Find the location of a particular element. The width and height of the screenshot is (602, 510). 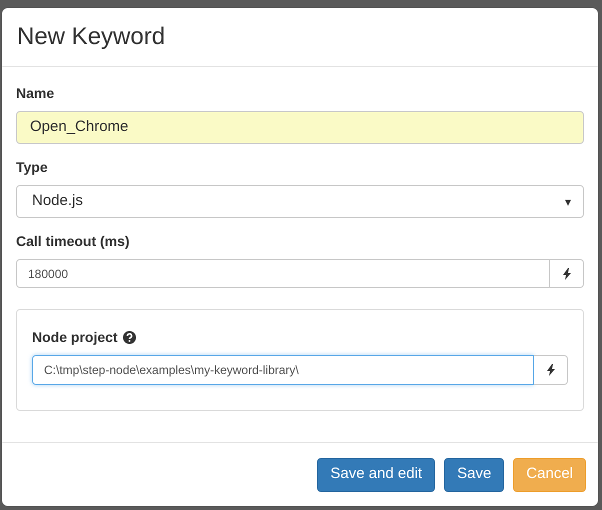

help-icon is located at coordinates (129, 337).